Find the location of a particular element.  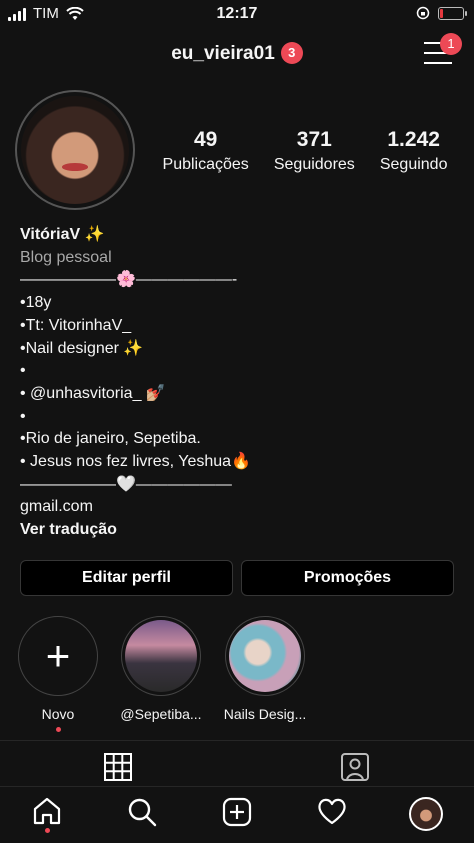

hamburger-menu-icon: 1 is located at coordinates (443, 48).